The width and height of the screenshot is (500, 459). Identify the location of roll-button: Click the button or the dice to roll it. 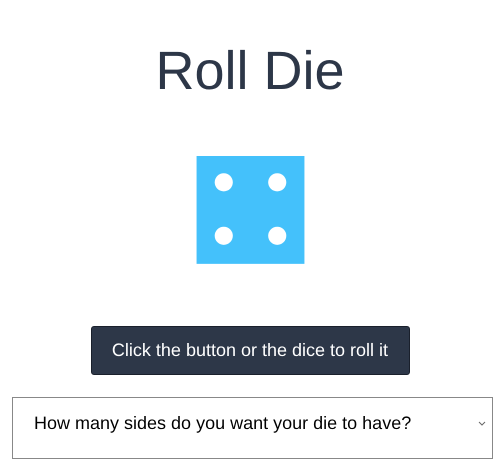
(250, 350).